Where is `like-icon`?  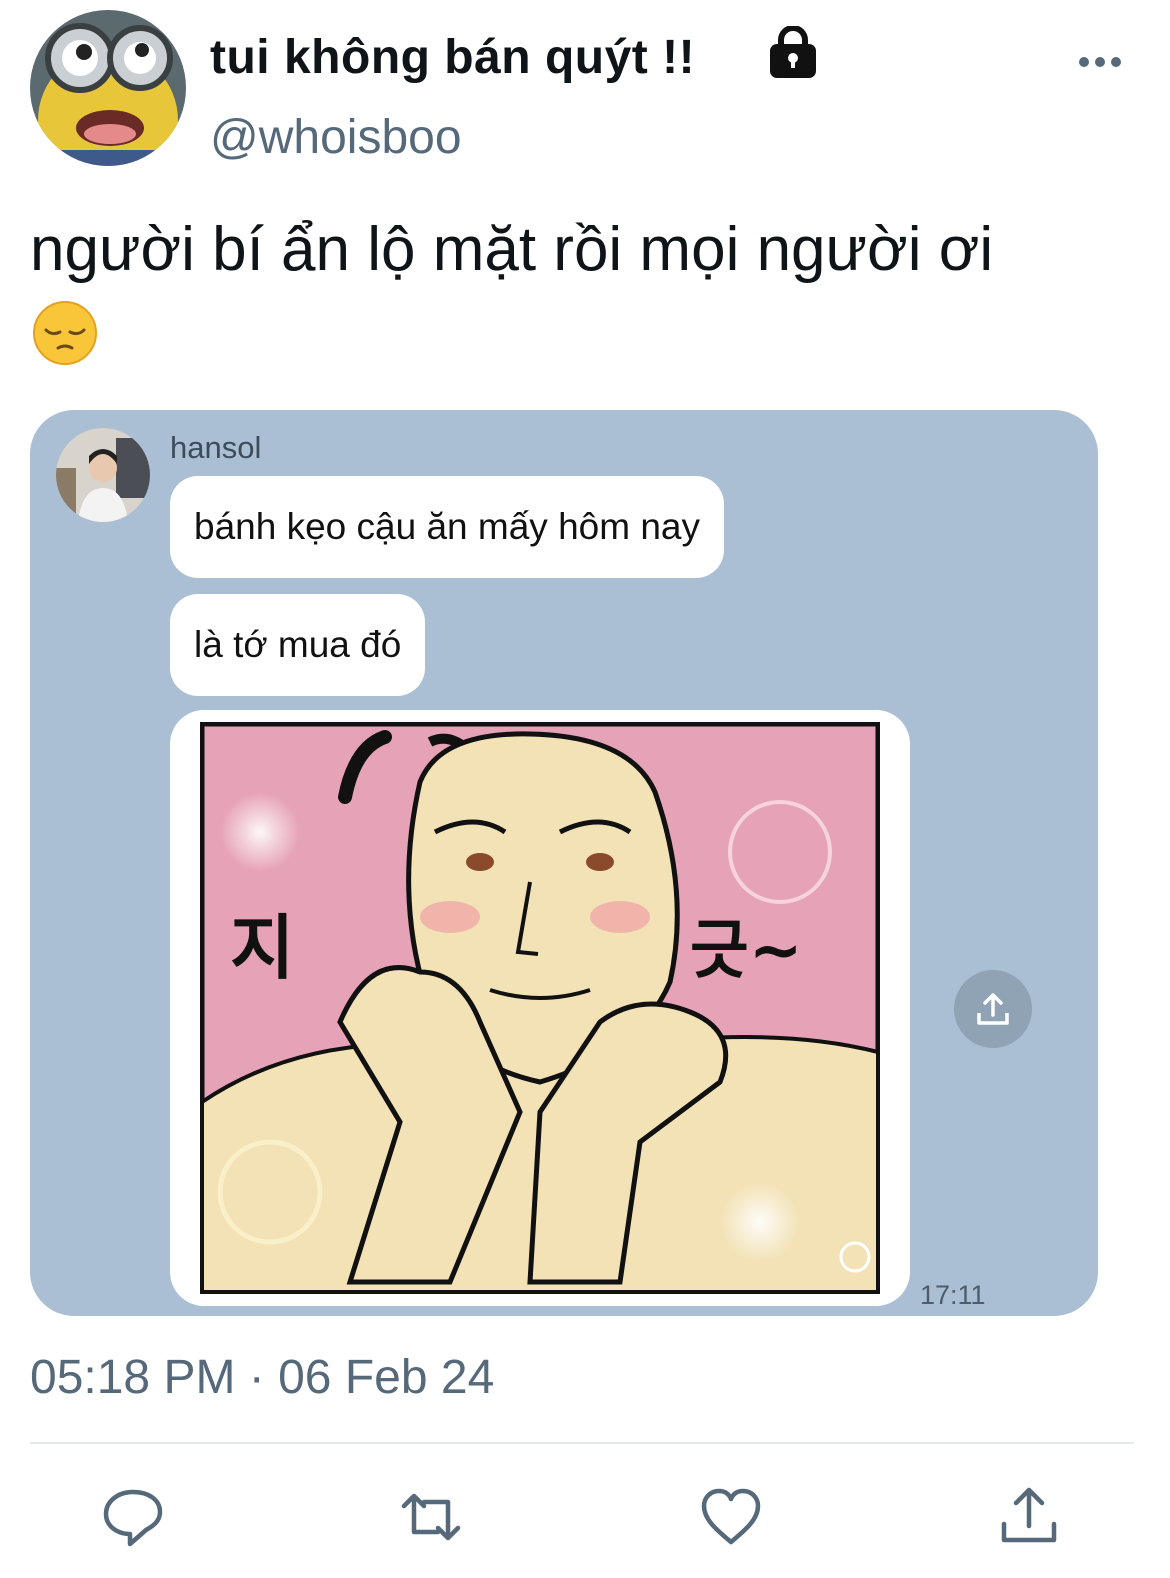 like-icon is located at coordinates (731, 1516).